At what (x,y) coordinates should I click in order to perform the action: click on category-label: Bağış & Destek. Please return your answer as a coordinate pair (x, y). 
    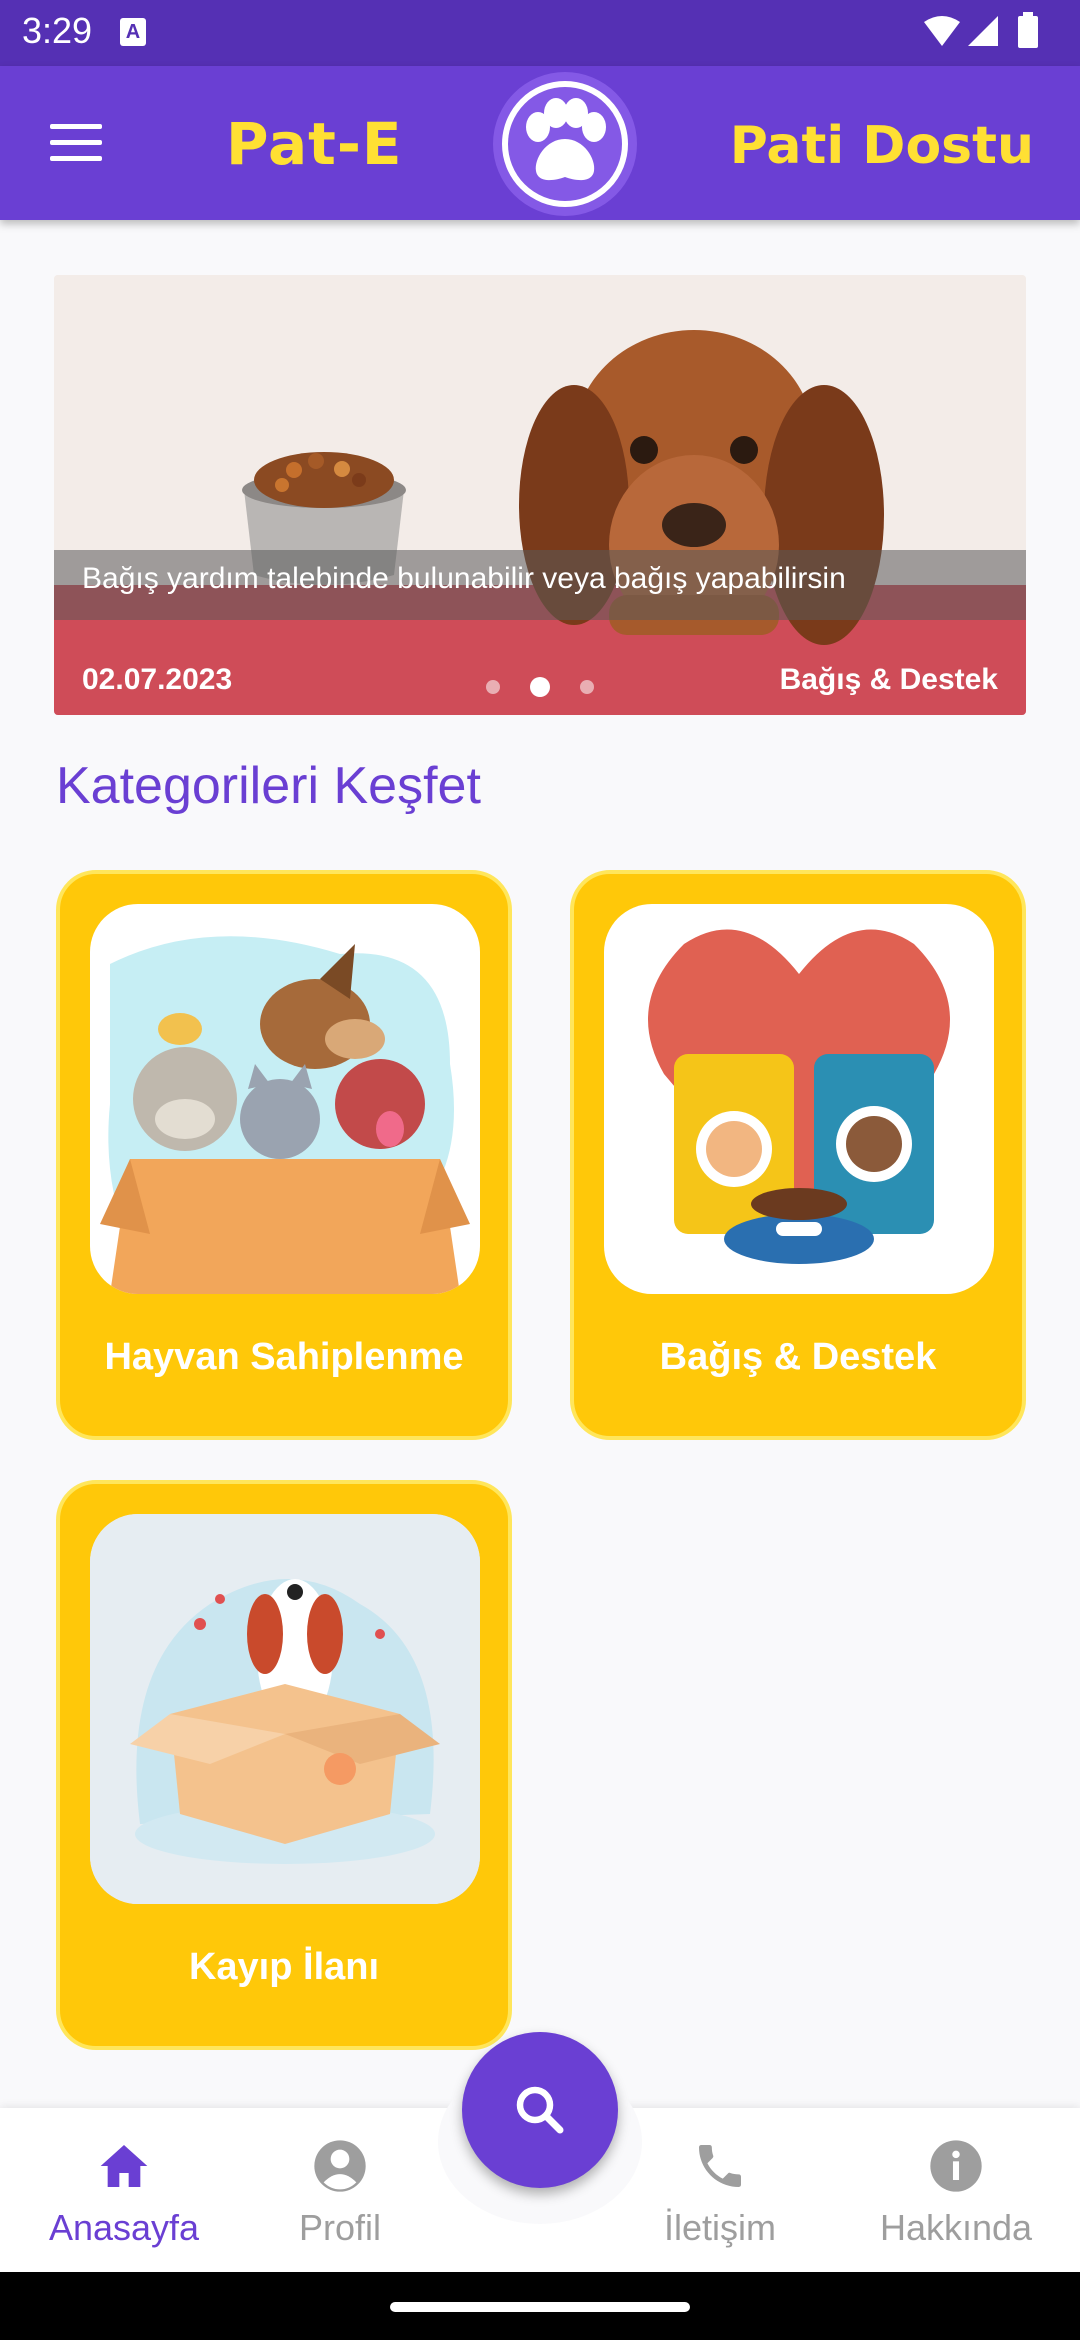
    Looking at the image, I should click on (798, 1357).